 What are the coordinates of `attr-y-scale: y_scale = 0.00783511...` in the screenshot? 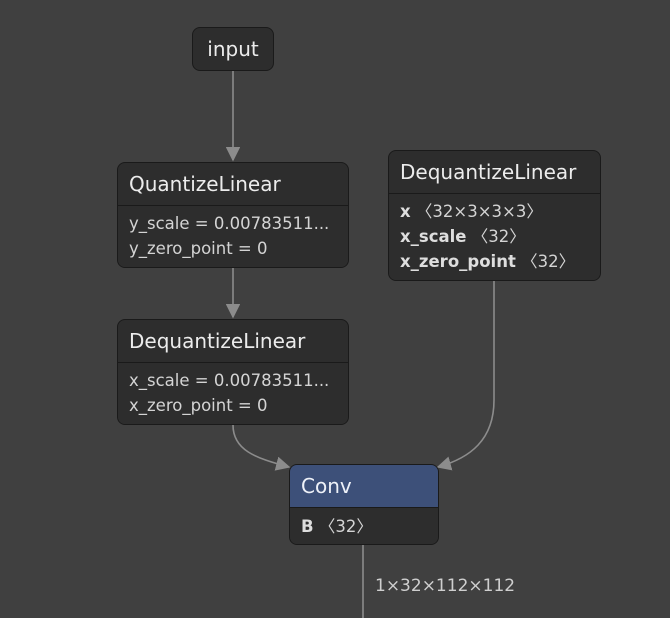 It's located at (229, 223).